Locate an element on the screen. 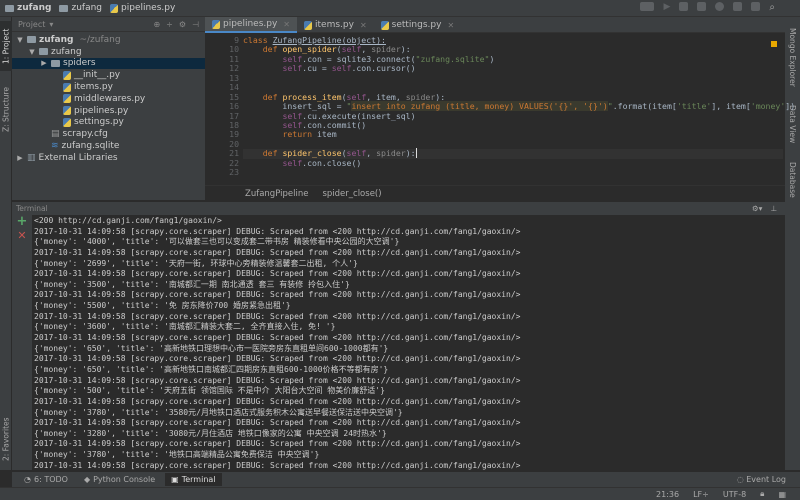 Image resolution: width=800 pixels, height=500 pixels. database-icon: ≋ is located at coordinates (55, 146).